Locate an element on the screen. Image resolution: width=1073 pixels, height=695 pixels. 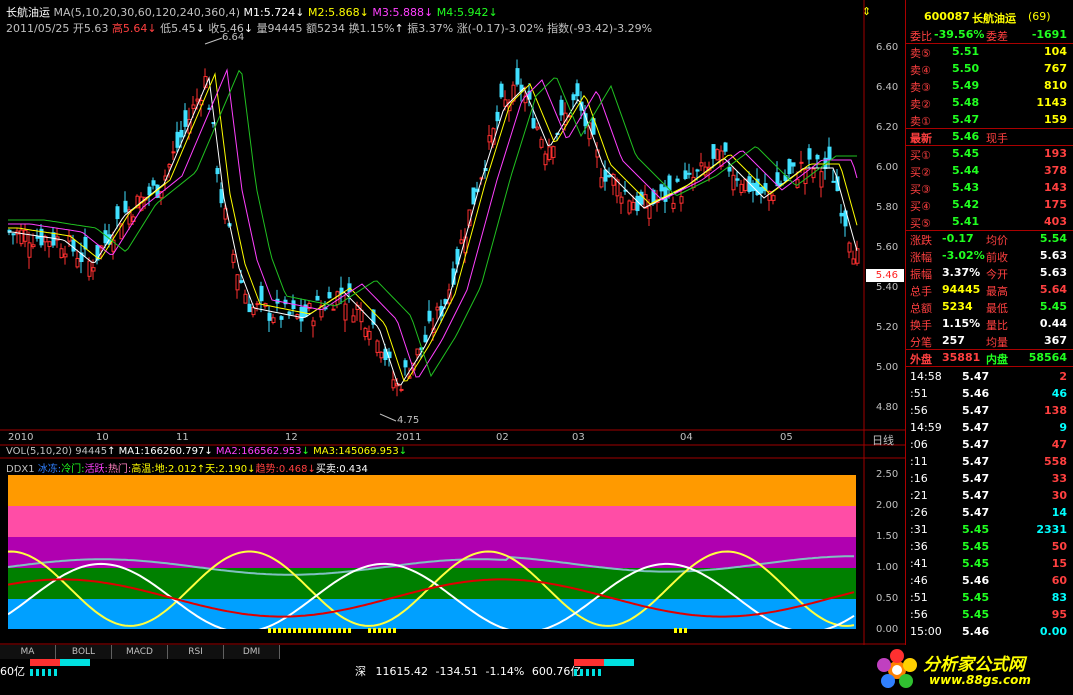
tick-row: :41 5.45 15 is located at coordinates (988, 563).